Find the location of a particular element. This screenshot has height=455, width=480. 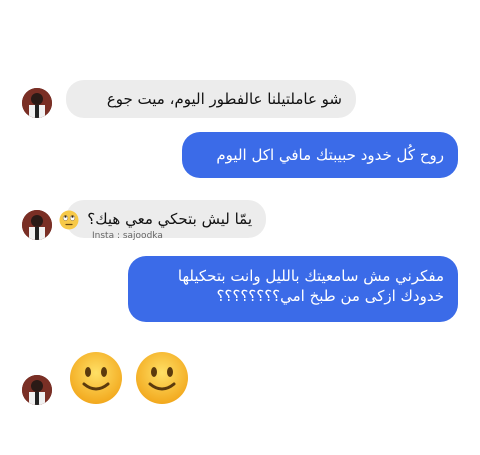

rolling-eyes-emoji-icon is located at coordinates (69, 219).